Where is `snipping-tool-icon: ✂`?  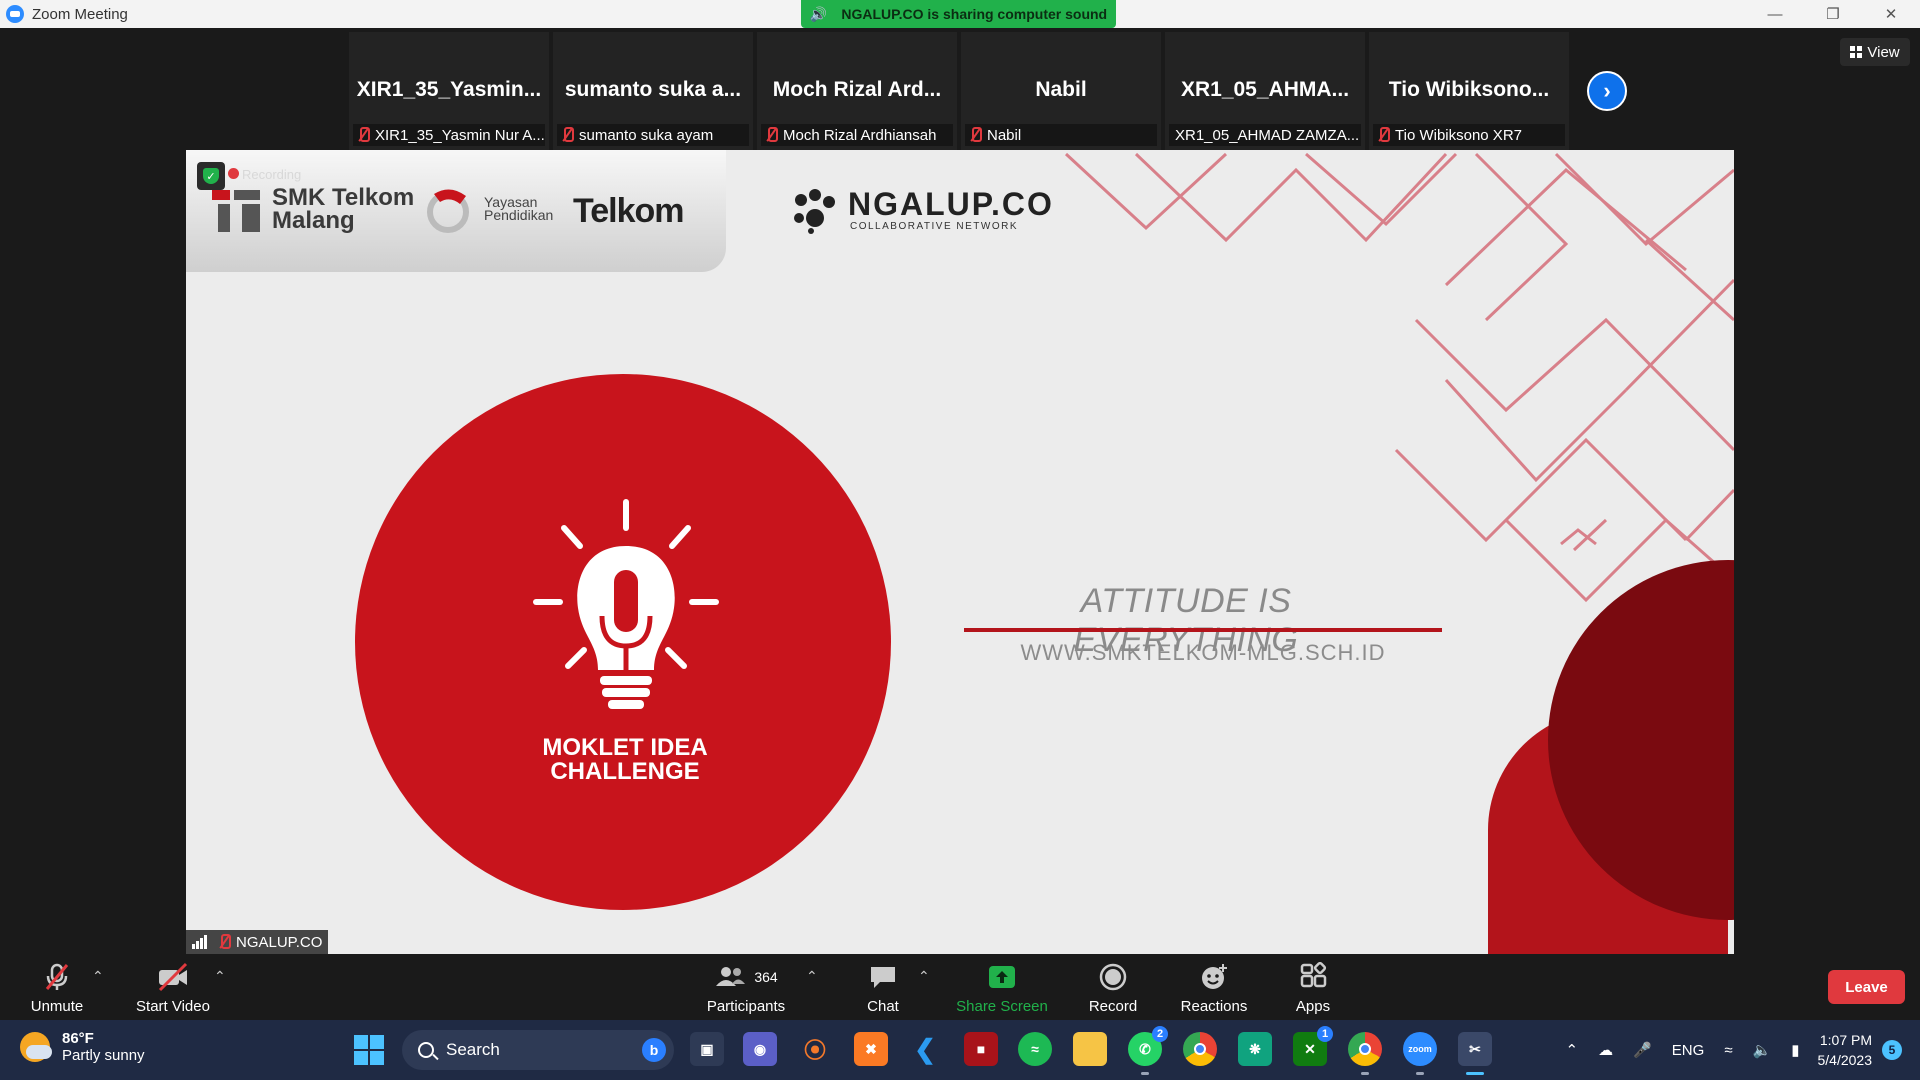 snipping-tool-icon: ✂ is located at coordinates (1475, 1053).